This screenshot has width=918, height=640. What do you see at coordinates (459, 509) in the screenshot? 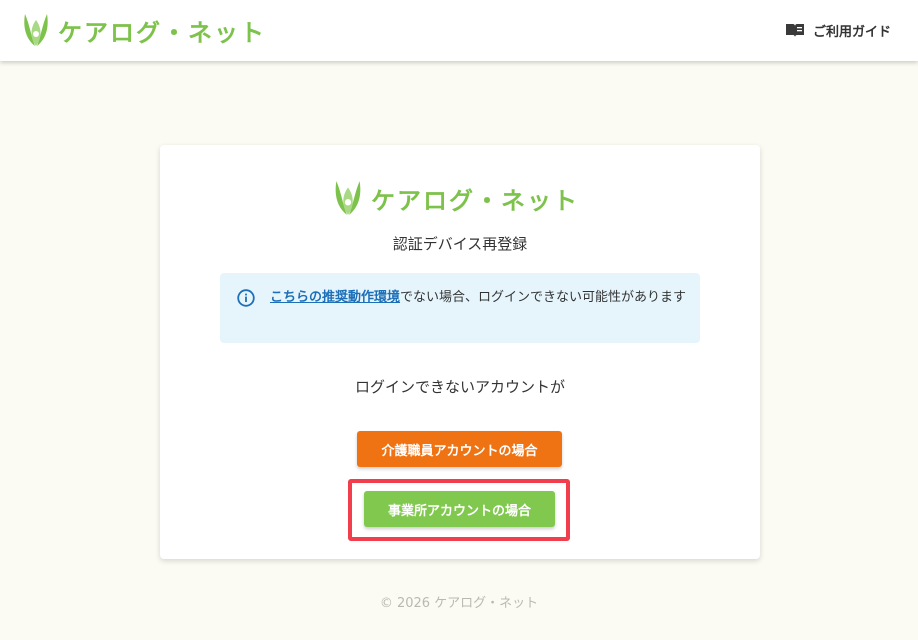
I see `office-account-button: 事業所アカウントの場合` at bounding box center [459, 509].